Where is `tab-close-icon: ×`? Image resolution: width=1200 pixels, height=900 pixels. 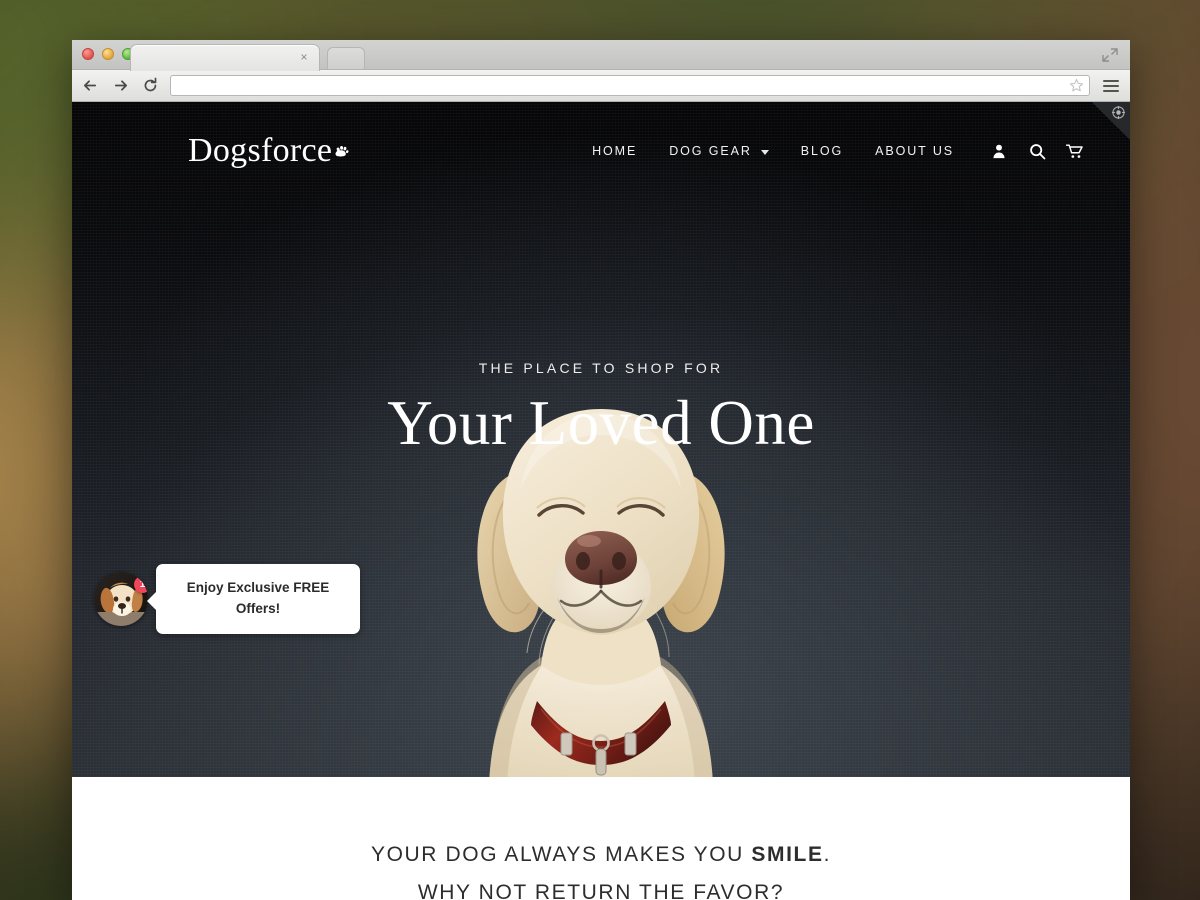 tab-close-icon: × is located at coordinates (304, 57).